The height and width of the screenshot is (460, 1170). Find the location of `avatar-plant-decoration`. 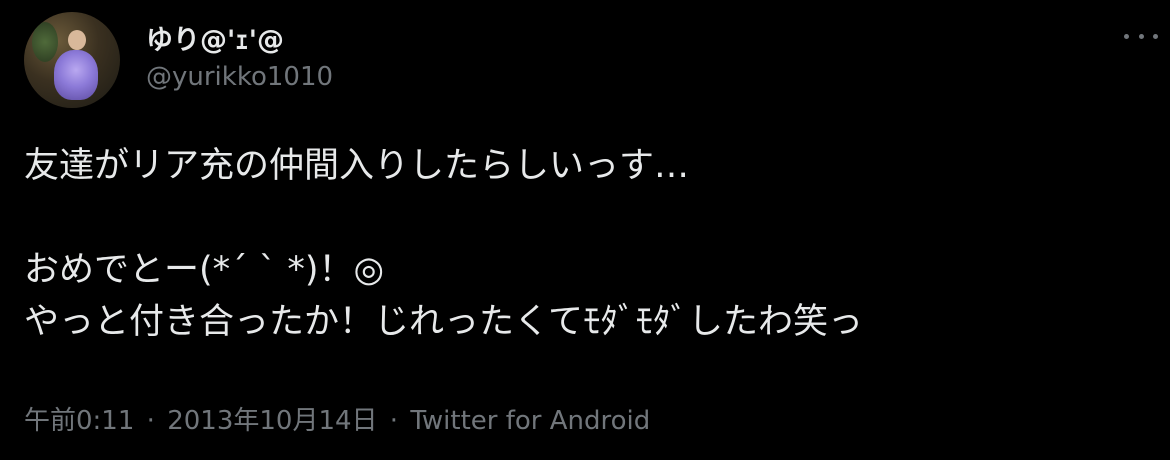

avatar-plant-decoration is located at coordinates (45, 42).